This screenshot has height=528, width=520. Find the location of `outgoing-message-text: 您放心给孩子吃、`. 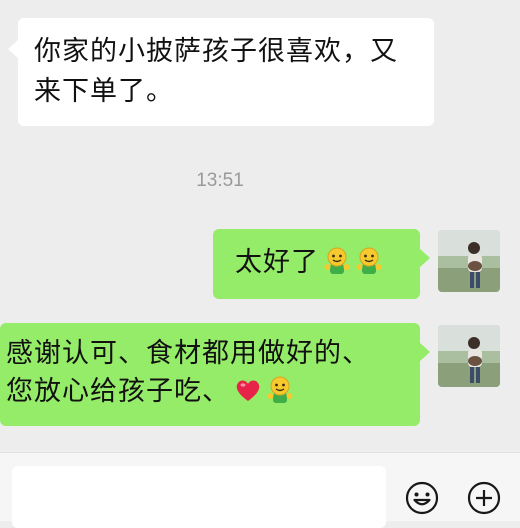

outgoing-message-text: 您放心给孩子吃、 is located at coordinates (118, 391).